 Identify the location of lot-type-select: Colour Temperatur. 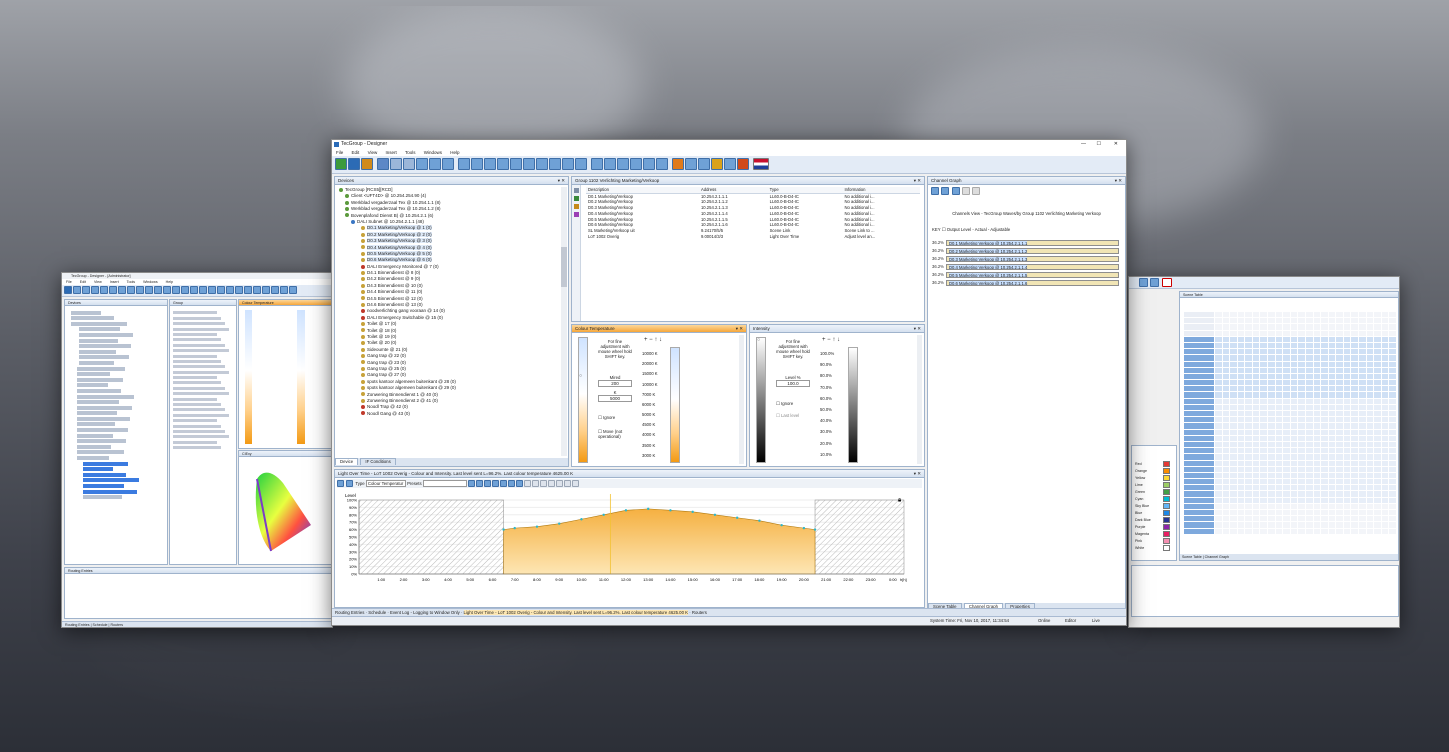
(385, 484).